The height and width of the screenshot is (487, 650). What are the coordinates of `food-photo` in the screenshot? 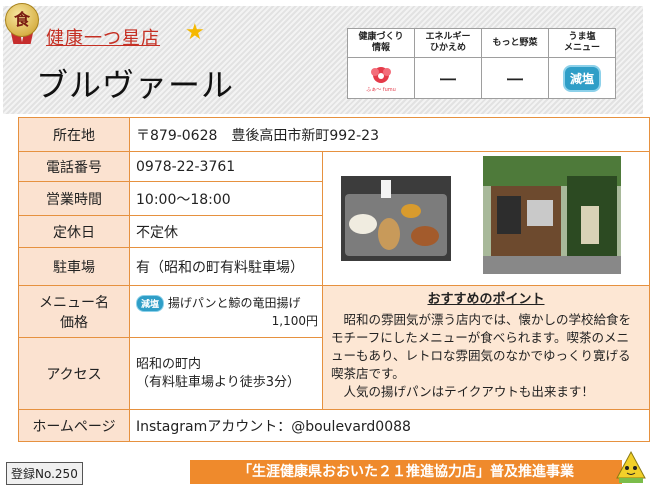 It's located at (396, 218).